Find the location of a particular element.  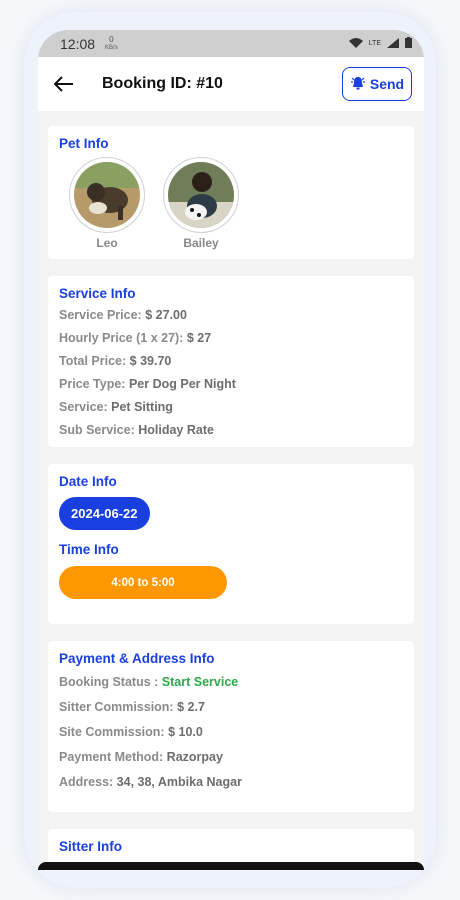

pet-info-card: Pet Info Leo Bailey is located at coordinates (231, 192).